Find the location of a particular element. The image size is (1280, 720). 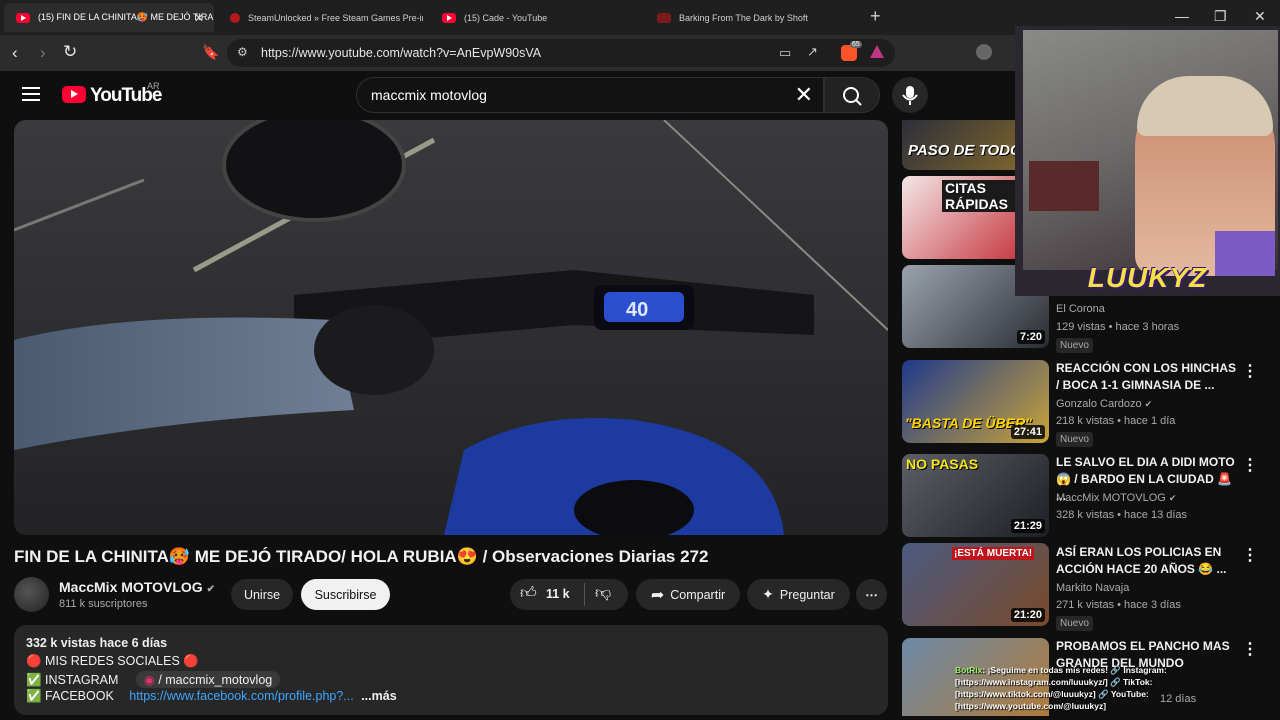

like-dislike-group: 👍︎ 11 k 👎︎ is located at coordinates (569, 594).